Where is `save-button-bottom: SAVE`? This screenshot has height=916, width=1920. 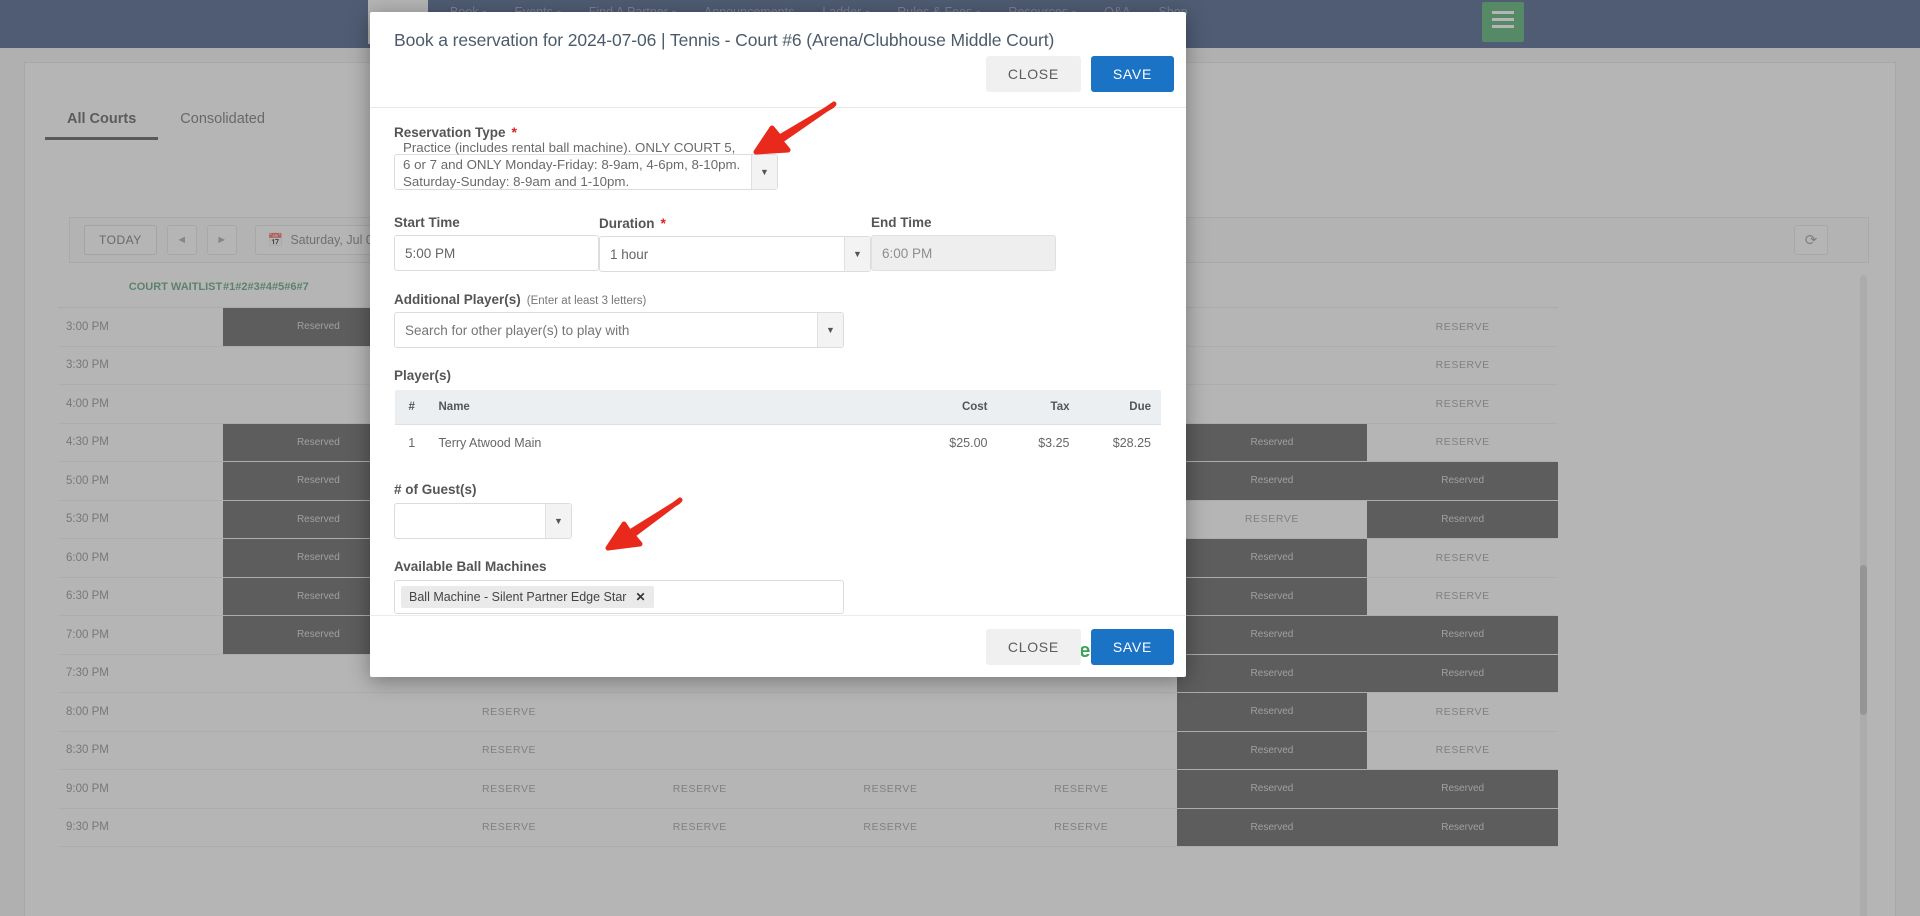 save-button-bottom: SAVE is located at coordinates (1132, 646).